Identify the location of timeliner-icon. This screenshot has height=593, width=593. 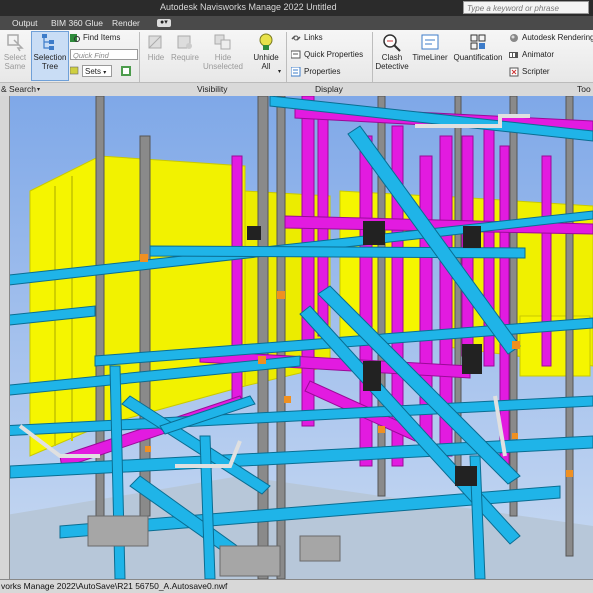
(430, 42).